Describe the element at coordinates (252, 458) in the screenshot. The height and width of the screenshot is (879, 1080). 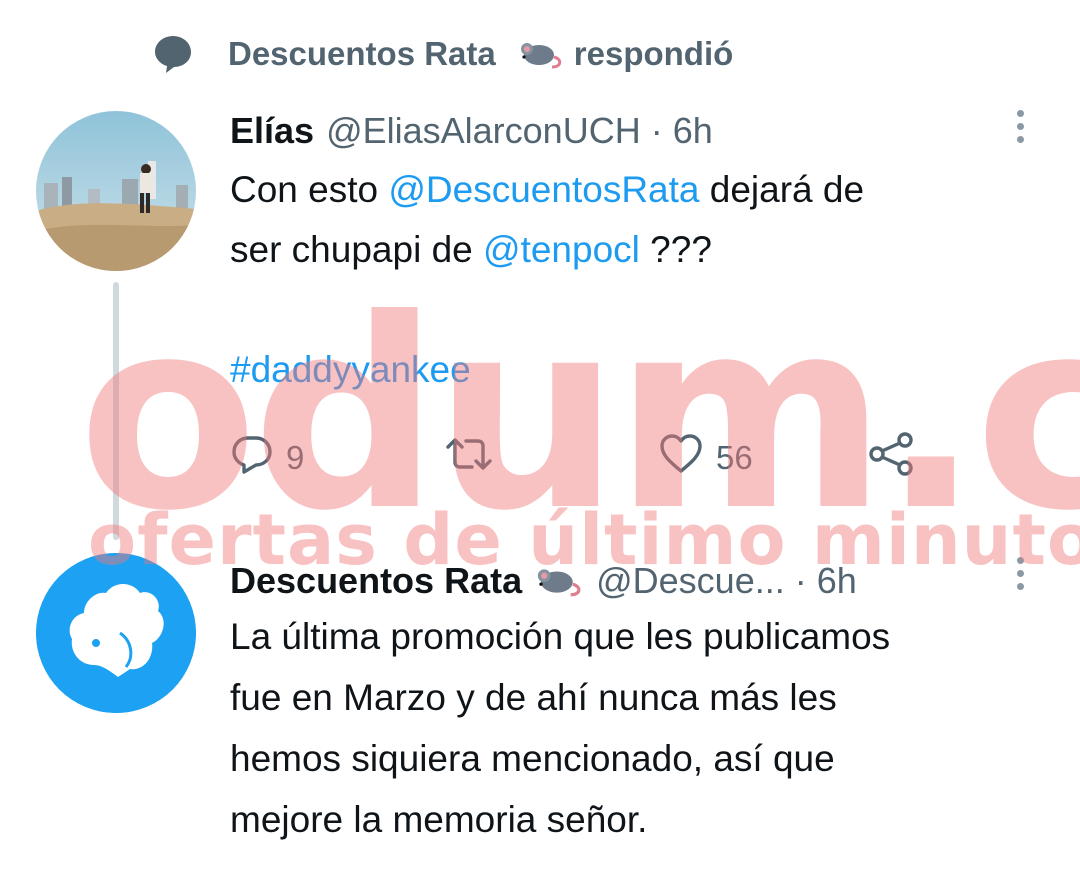
I see `reply-icon` at that location.